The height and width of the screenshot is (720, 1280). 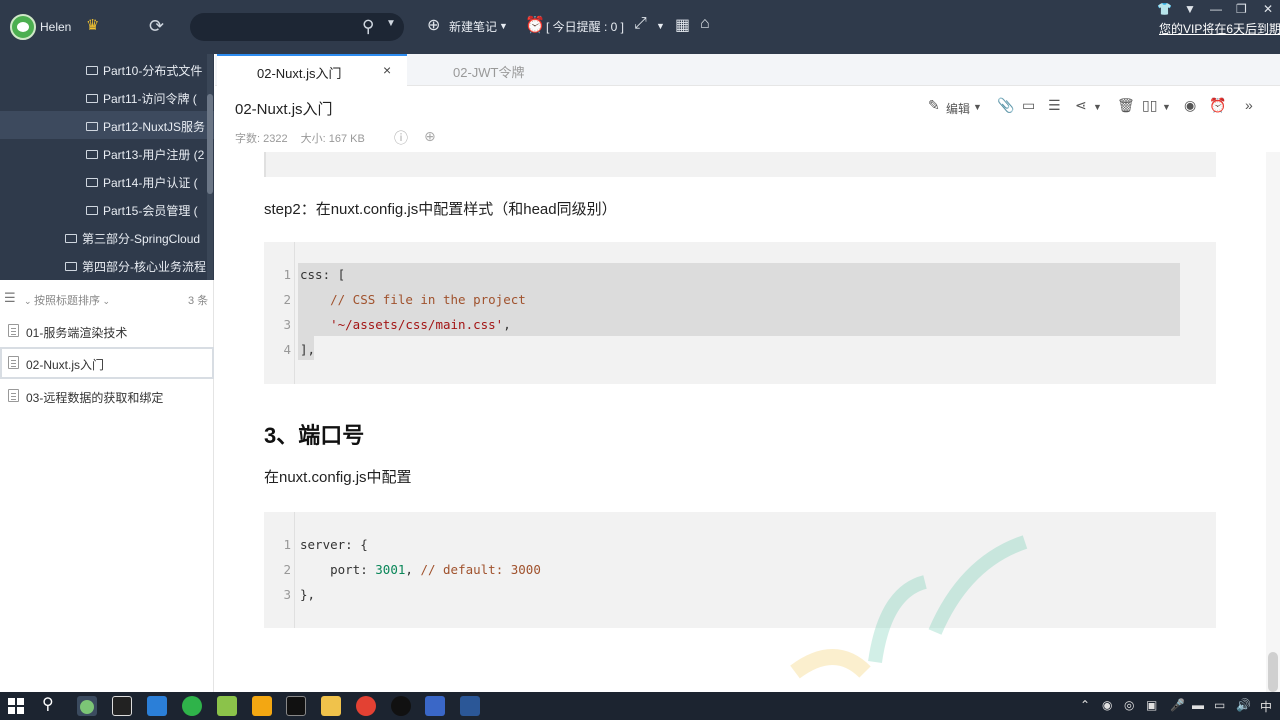 What do you see at coordinates (503, 26) in the screenshot?
I see `new-note-dropdown-icon: ▼` at bounding box center [503, 26].